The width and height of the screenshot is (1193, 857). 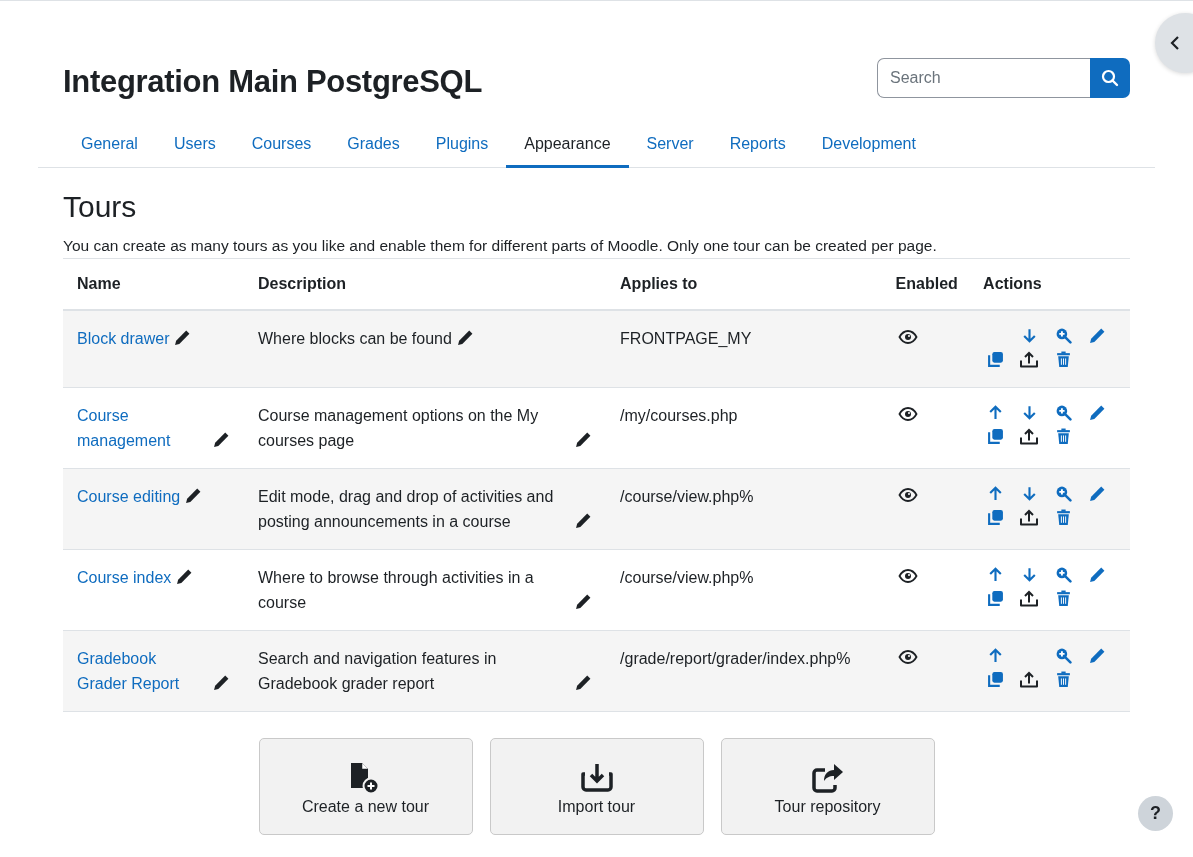 I want to click on tour-description: Course management options on the My courses page, so click(x=399, y=428).